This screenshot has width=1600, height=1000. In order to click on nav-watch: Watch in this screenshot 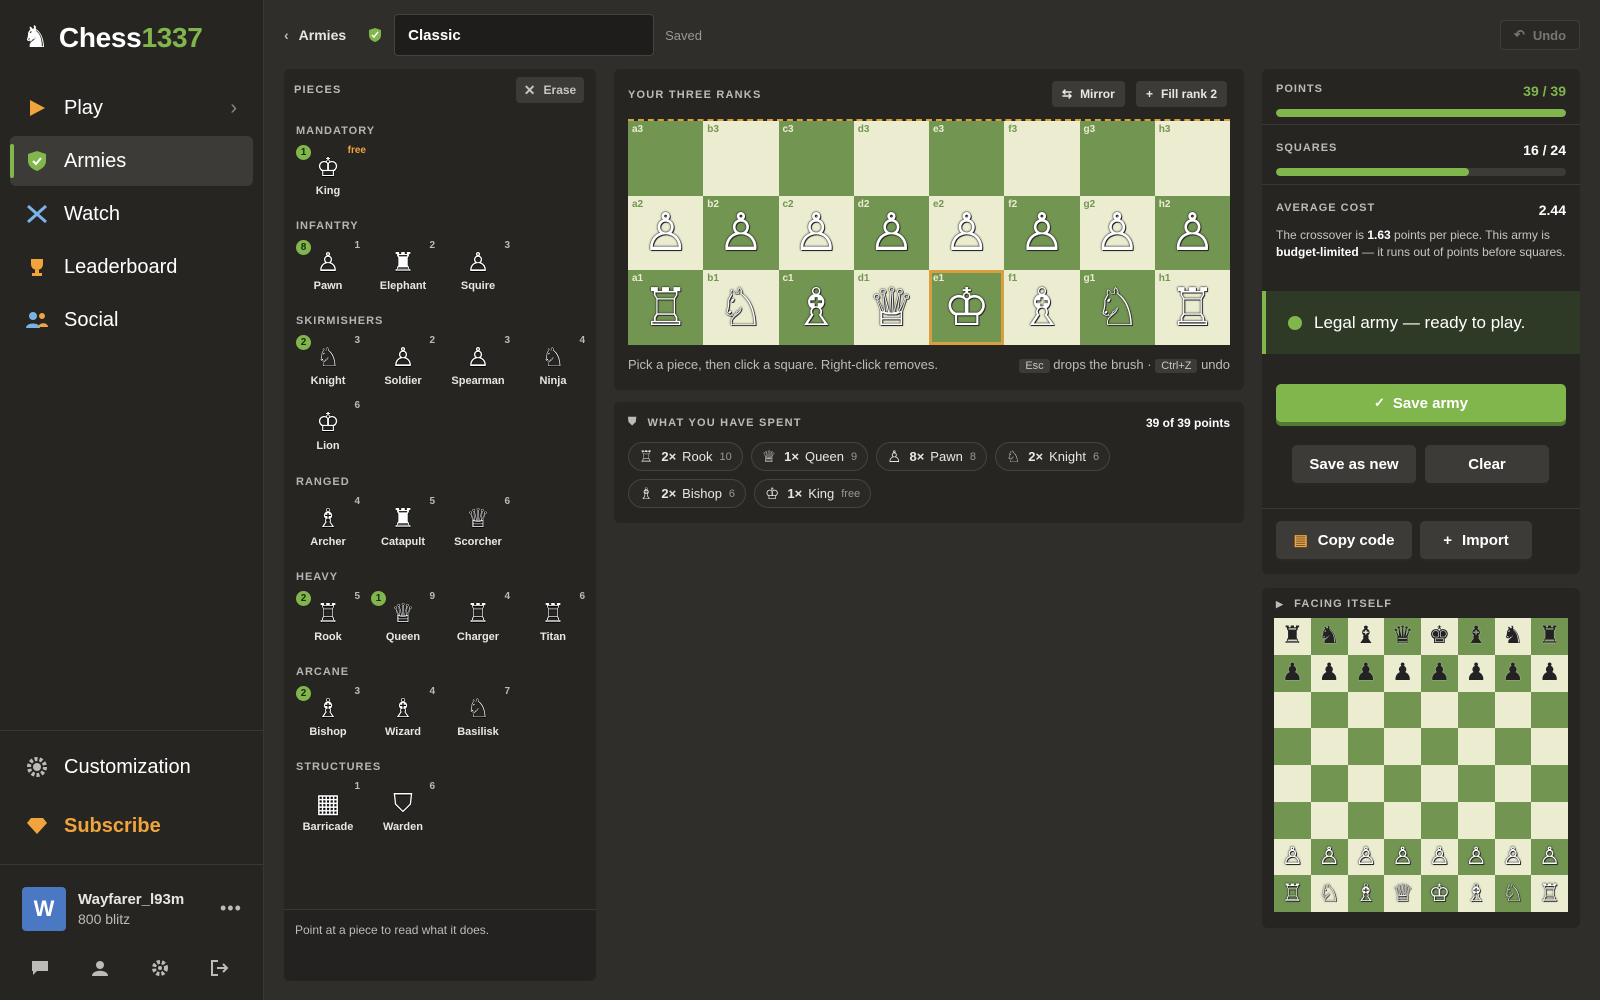, I will do `click(131, 214)`.